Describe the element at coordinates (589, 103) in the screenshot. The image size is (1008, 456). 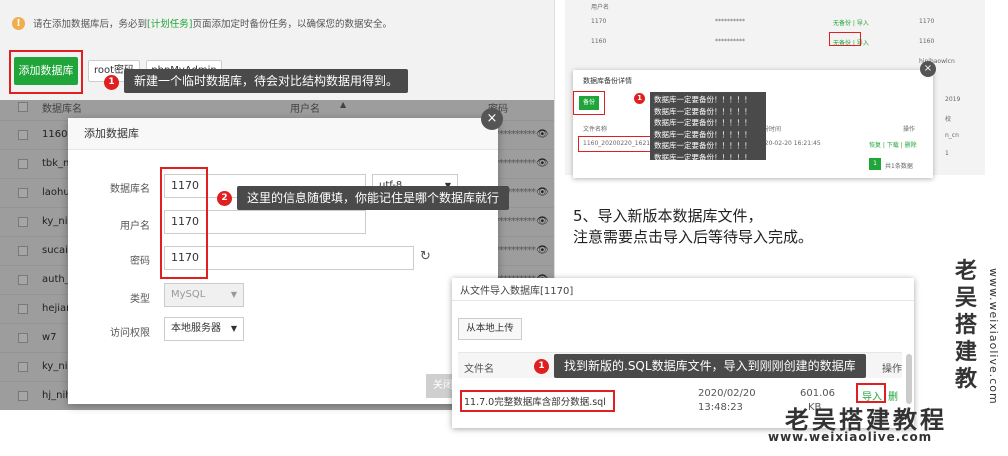
I see `highlight-backup-button` at that location.